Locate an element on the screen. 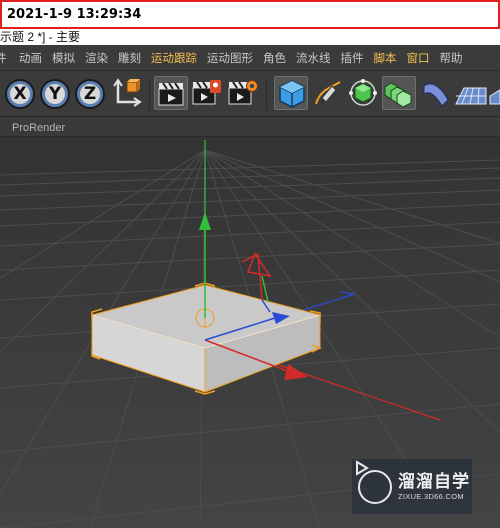  menu-item-help: 帮助 is located at coordinates (451, 58).